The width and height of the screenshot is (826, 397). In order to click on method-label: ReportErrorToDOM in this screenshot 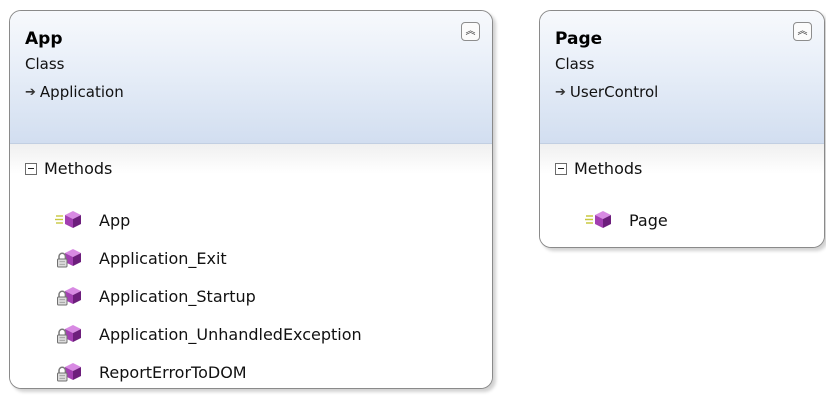, I will do `click(173, 372)`.